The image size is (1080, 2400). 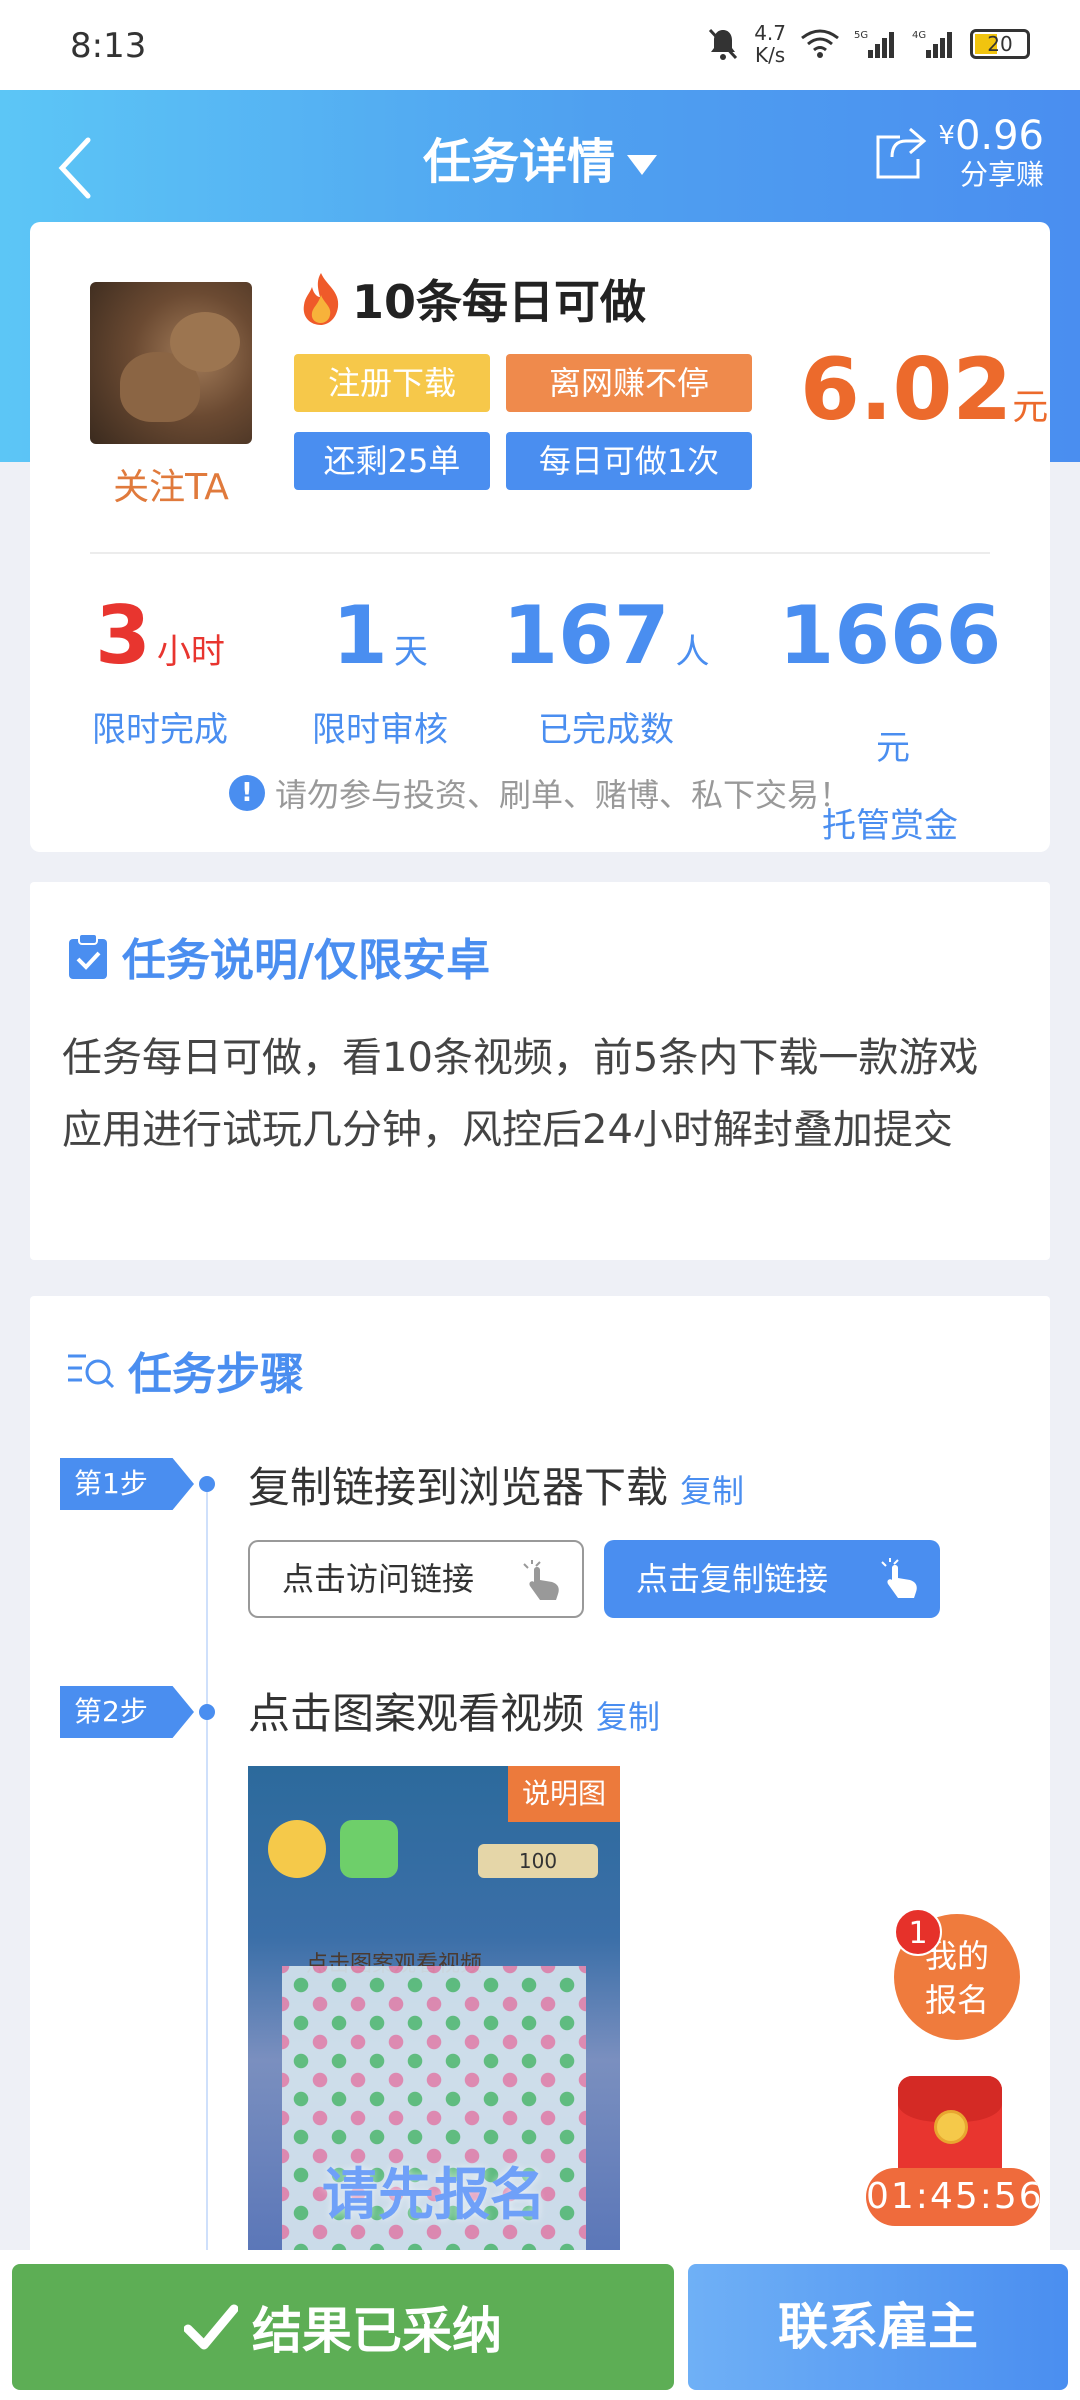 I want to click on stat-time-limit: 3 小时 限时完成, so click(x=160, y=669).